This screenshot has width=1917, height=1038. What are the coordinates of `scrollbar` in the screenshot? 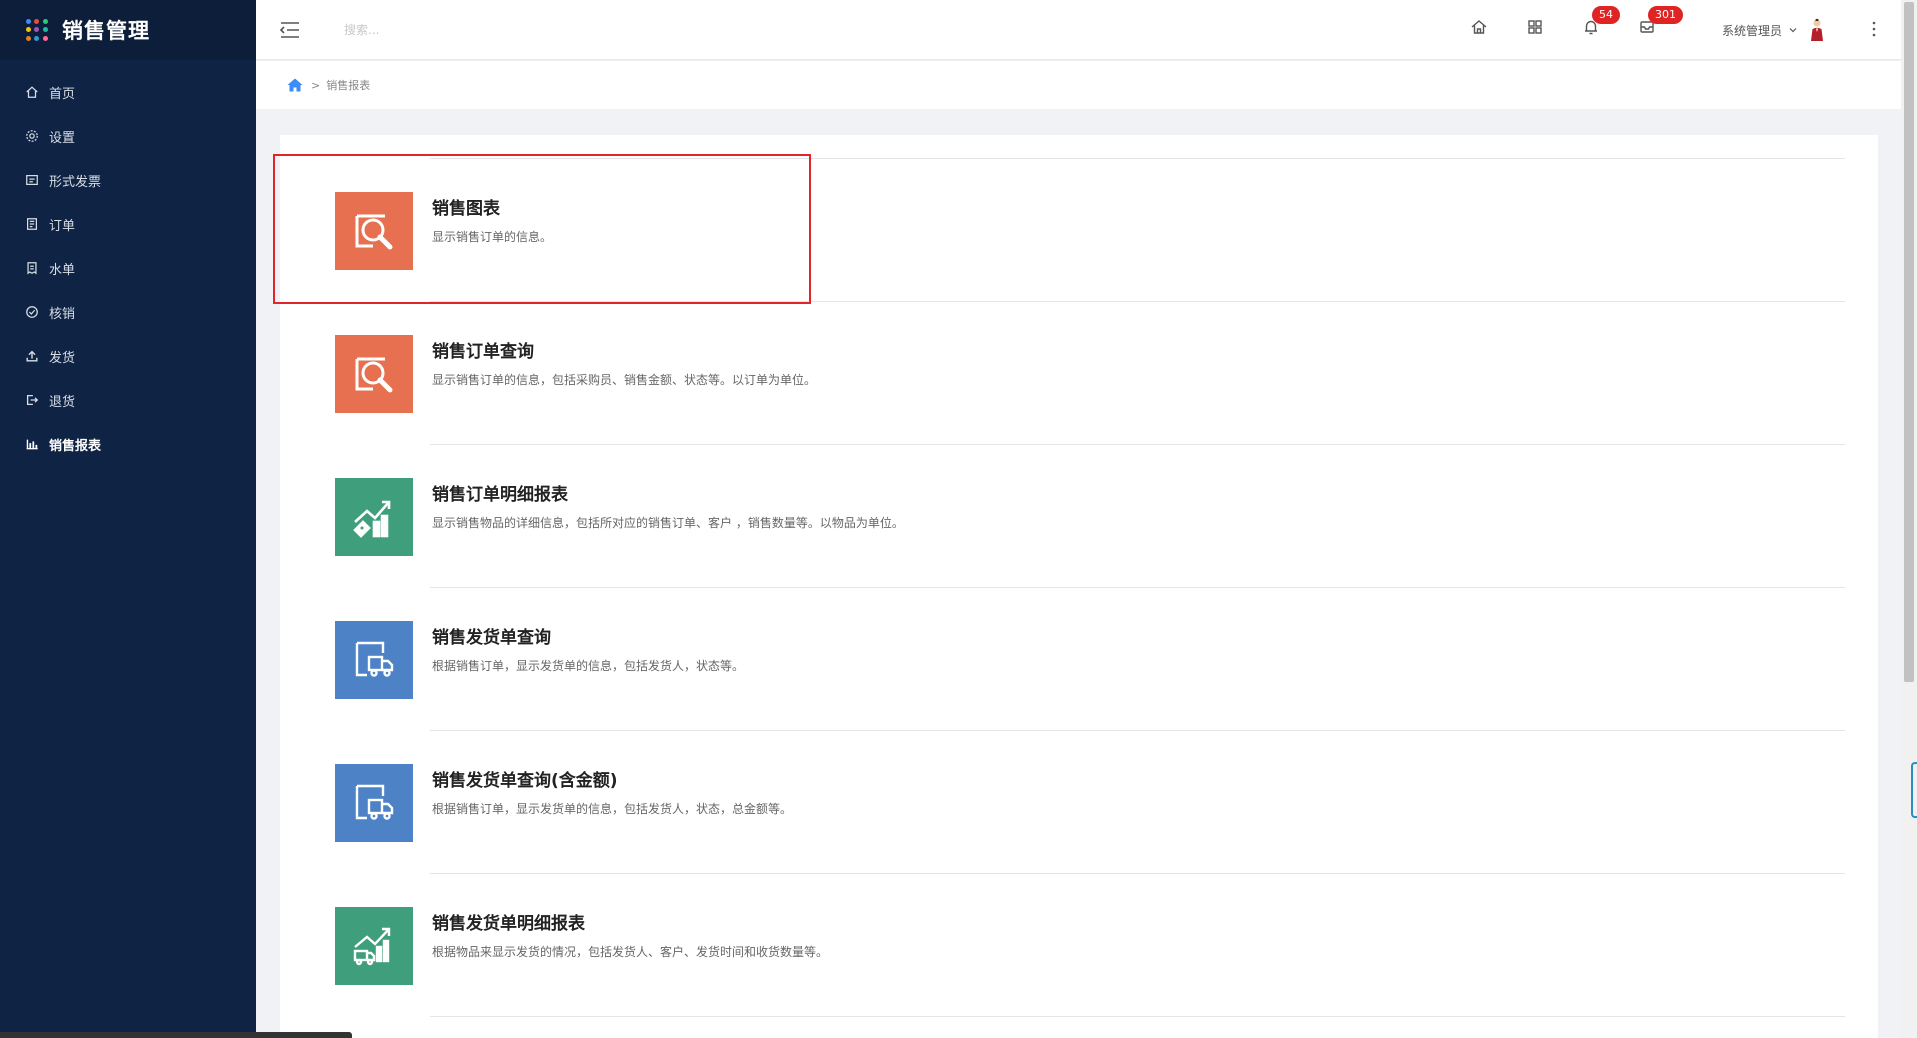 It's located at (1909, 519).